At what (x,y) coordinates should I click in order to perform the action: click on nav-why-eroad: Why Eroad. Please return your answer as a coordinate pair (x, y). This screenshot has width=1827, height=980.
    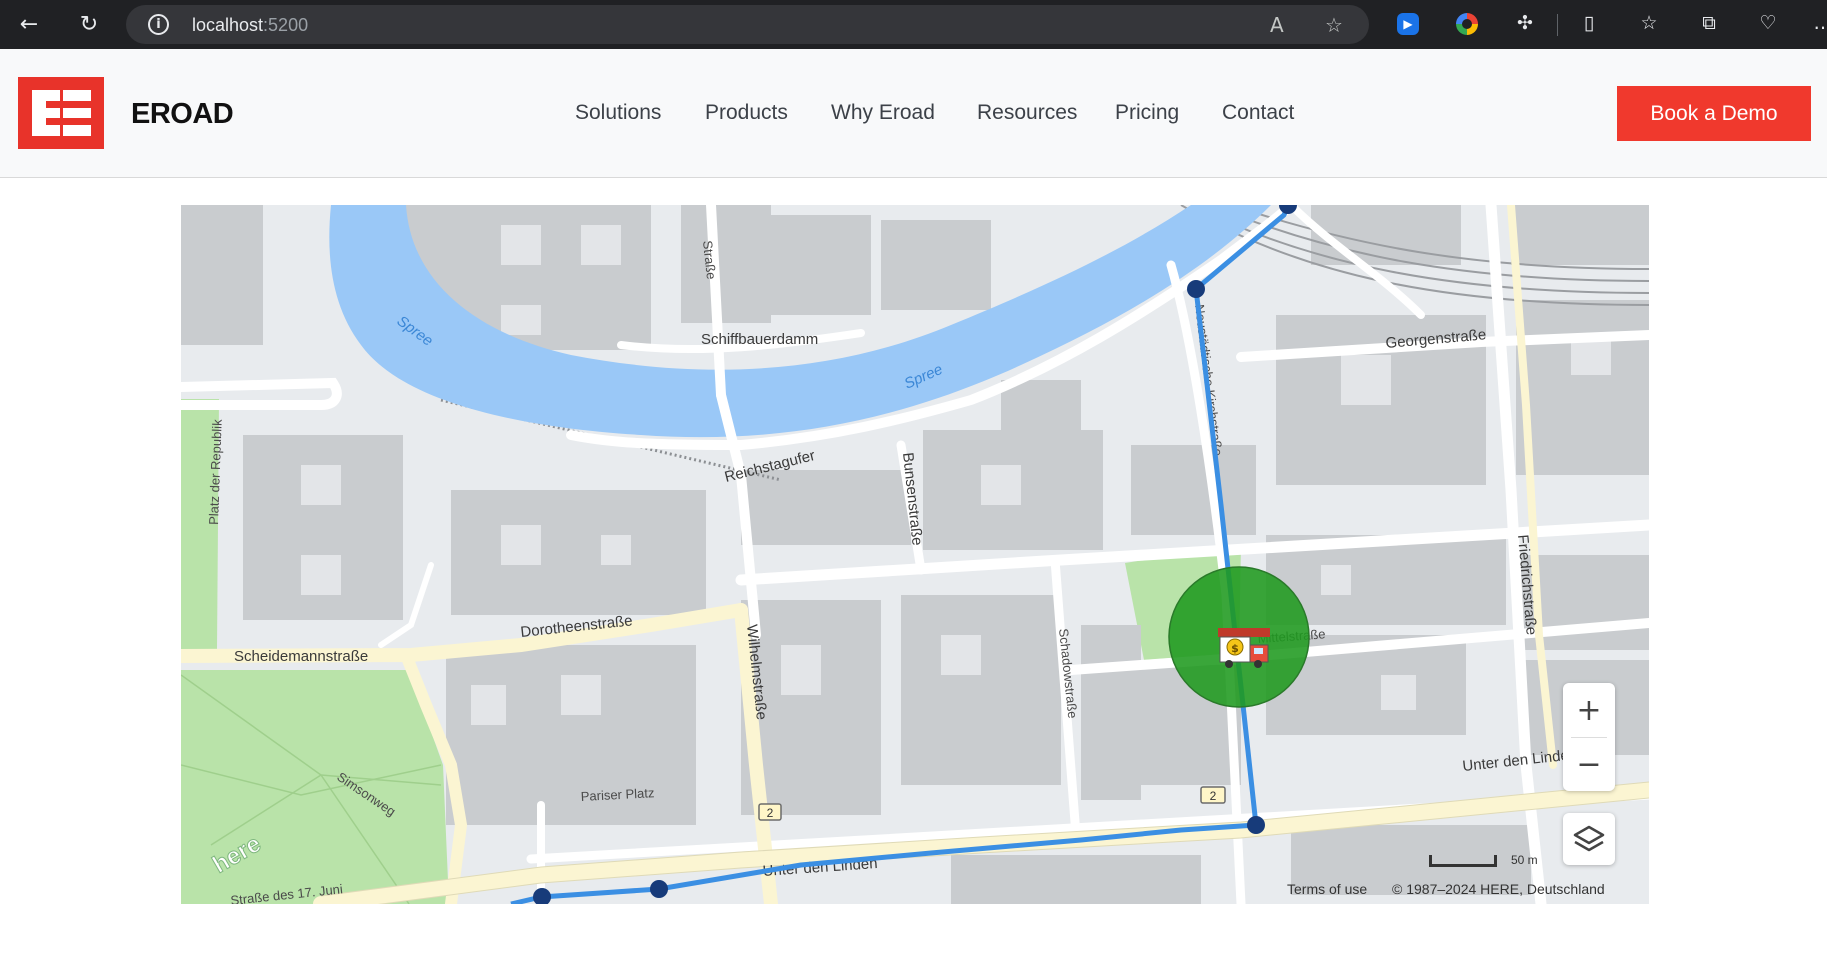
    Looking at the image, I should click on (883, 113).